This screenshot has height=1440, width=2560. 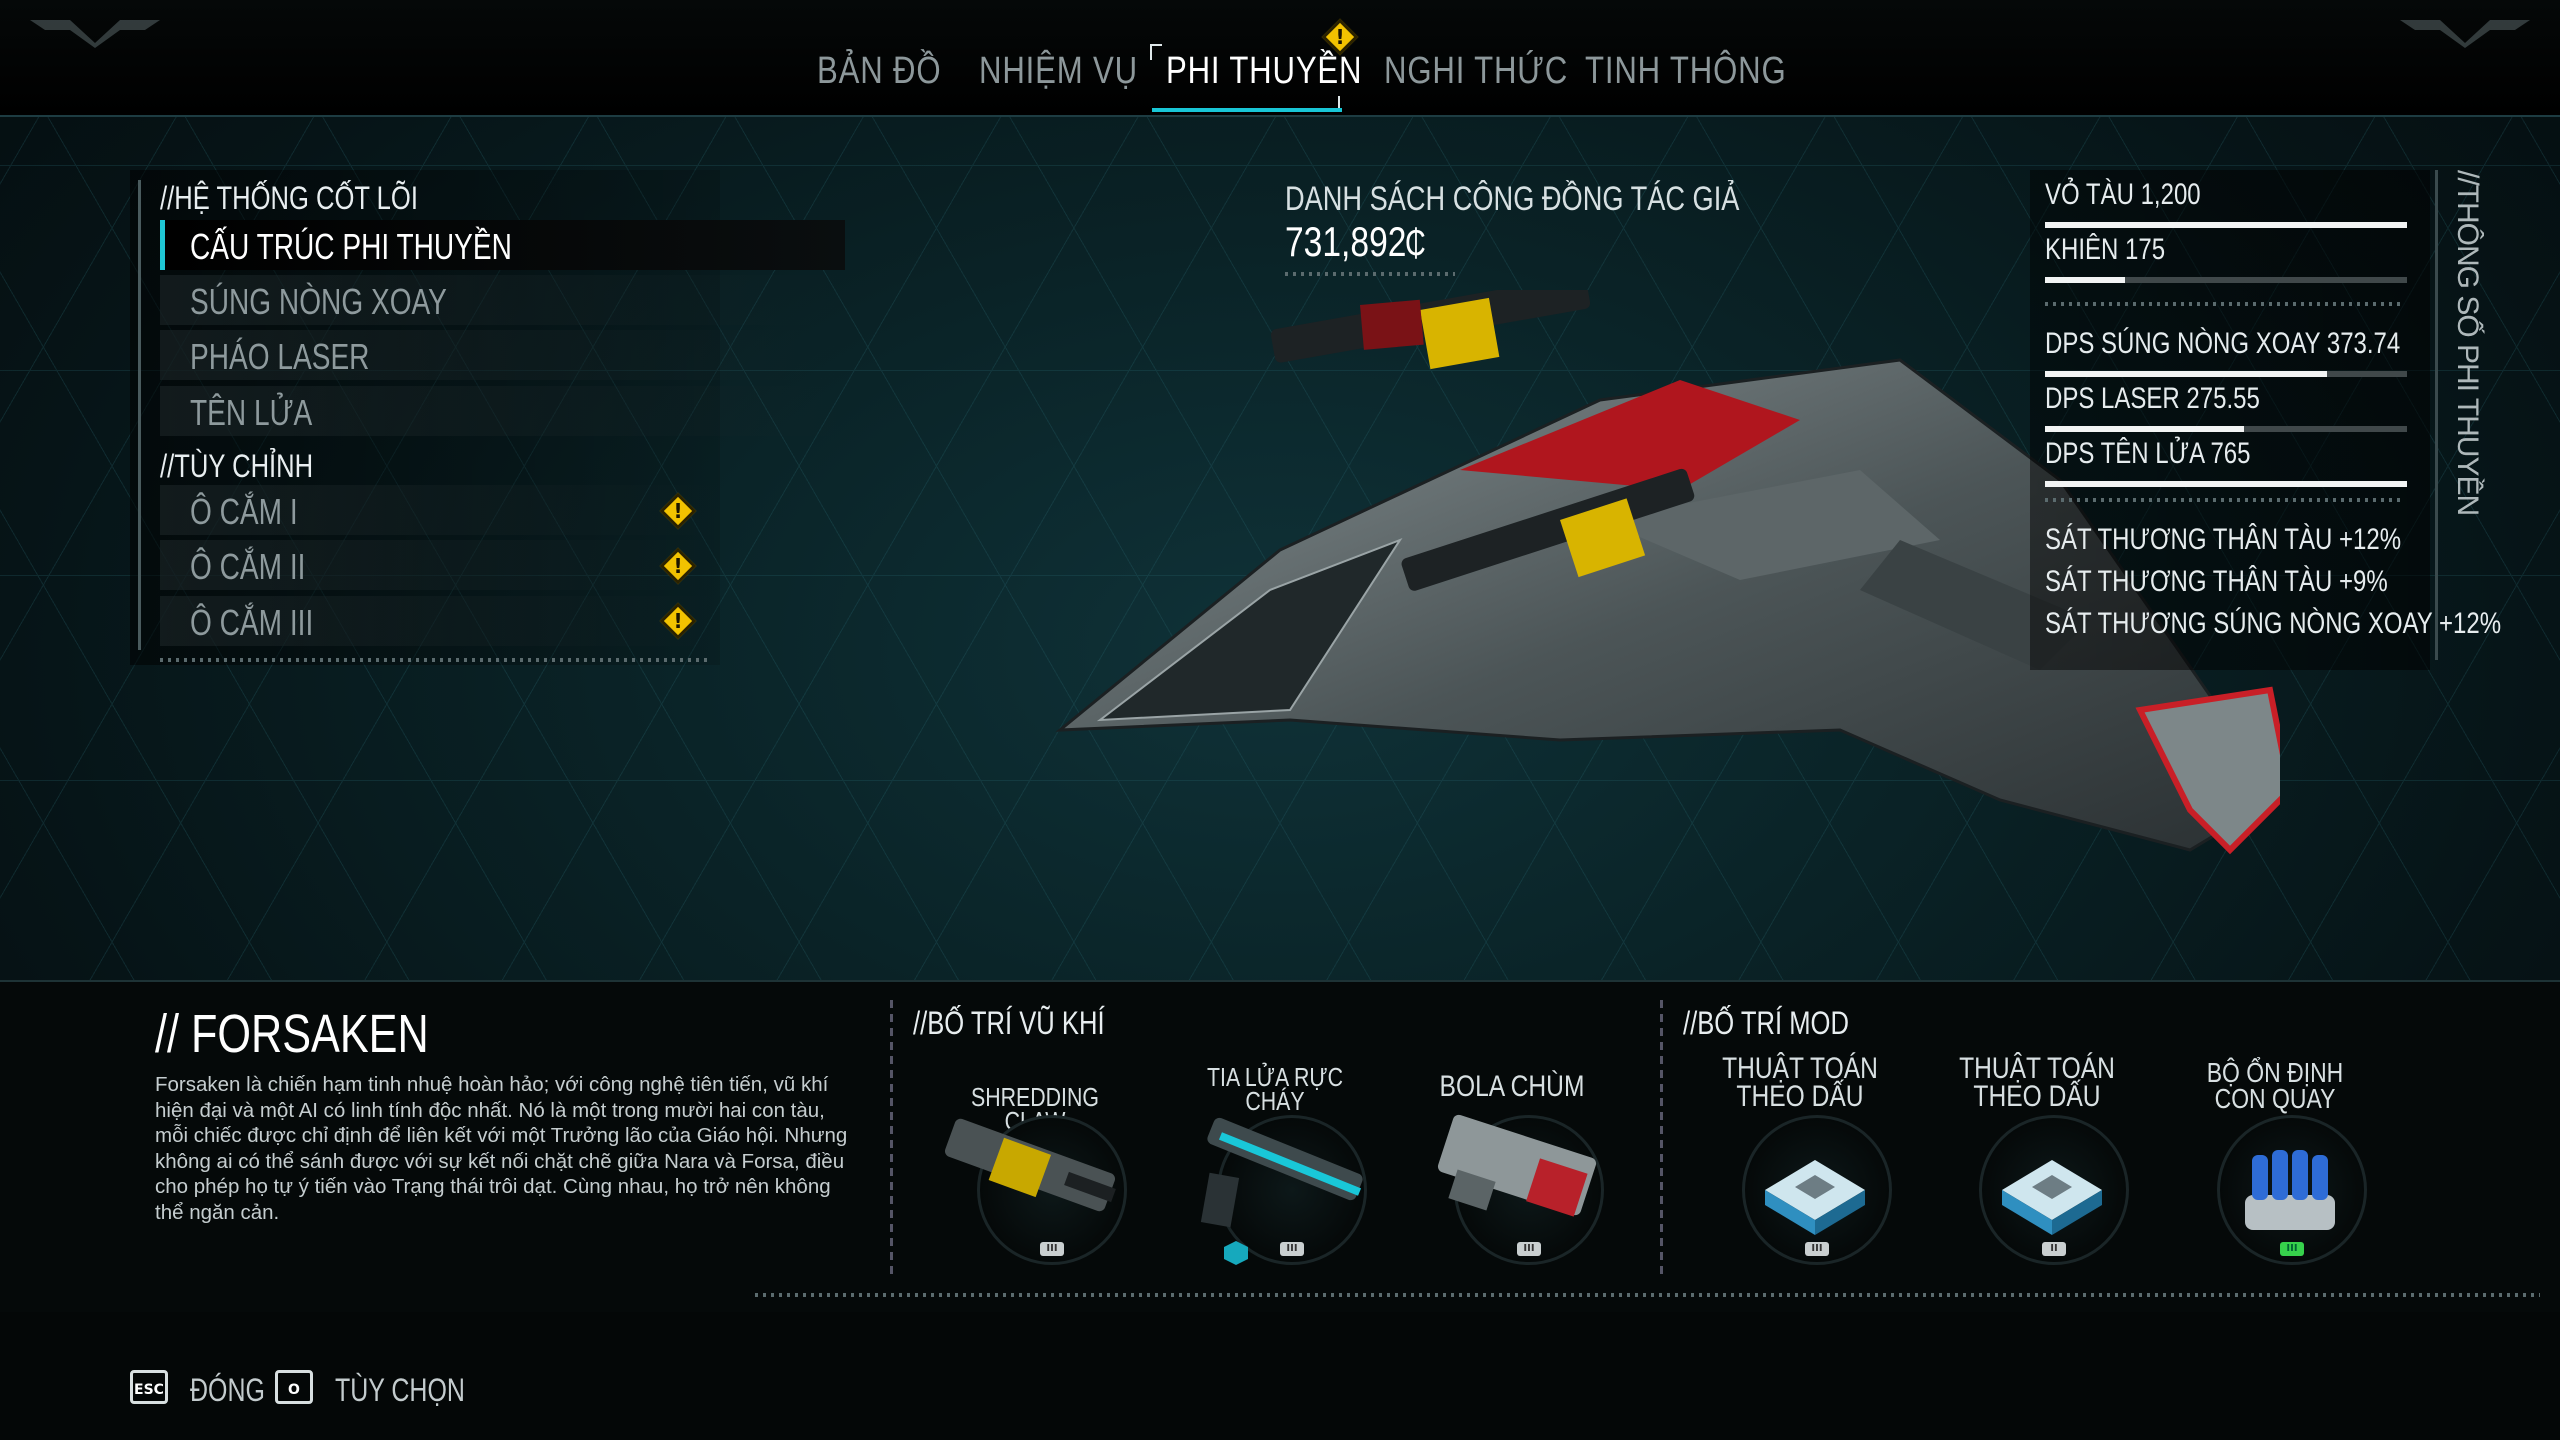 What do you see at coordinates (879, 71) in the screenshot?
I see `tab-map: BẢN ĐỒ` at bounding box center [879, 71].